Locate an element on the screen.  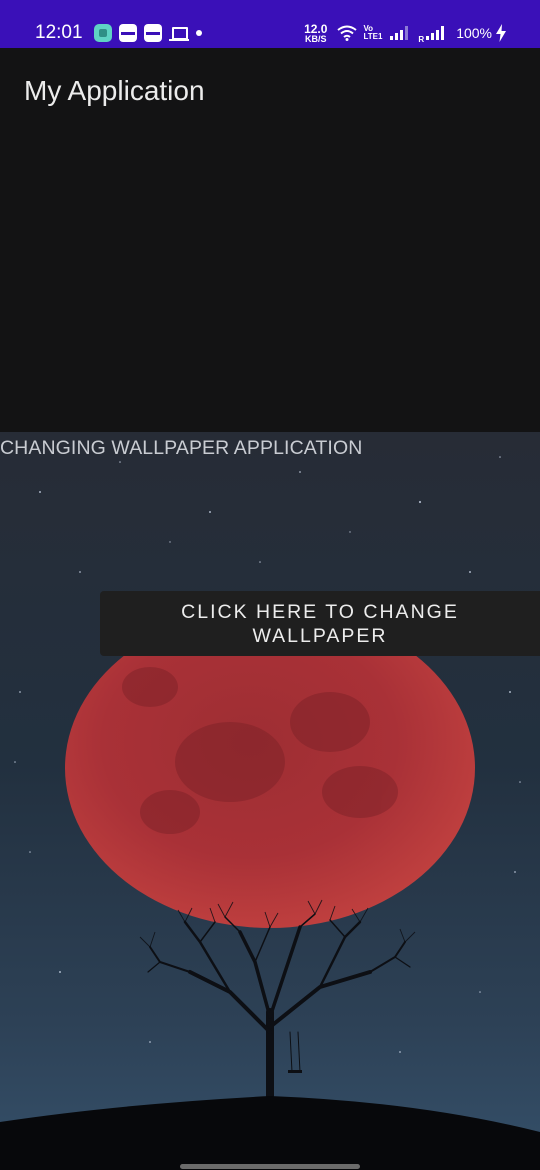
volte-indicator: Vo LTE1 is located at coordinates (372, 33).